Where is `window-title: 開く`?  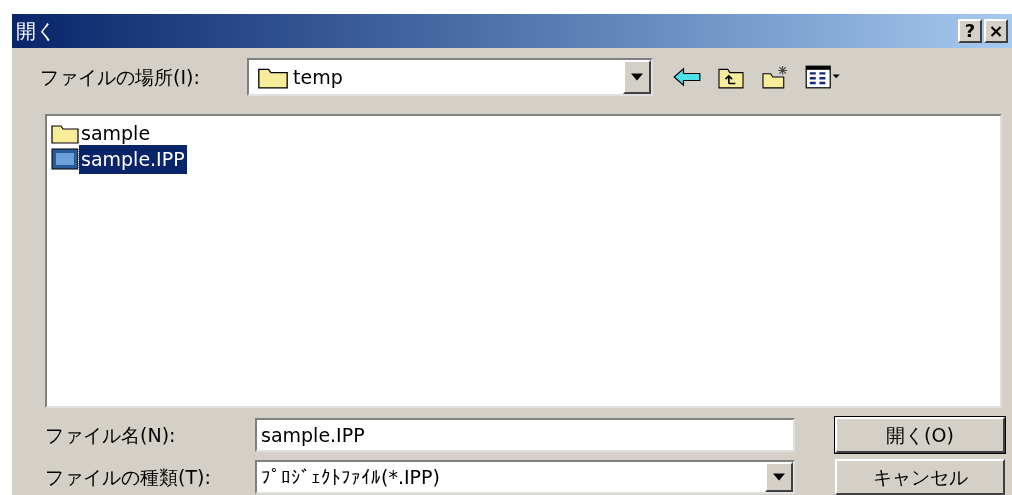
window-title: 開く is located at coordinates (36, 32).